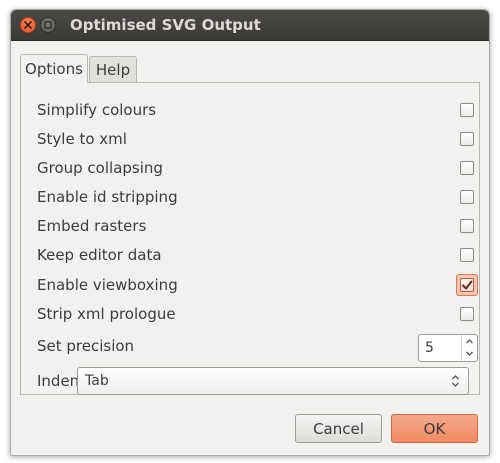 Image resolution: width=500 pixels, height=463 pixels. What do you see at coordinates (107, 285) in the screenshot?
I see `option-label: Enable viewboxing` at bounding box center [107, 285].